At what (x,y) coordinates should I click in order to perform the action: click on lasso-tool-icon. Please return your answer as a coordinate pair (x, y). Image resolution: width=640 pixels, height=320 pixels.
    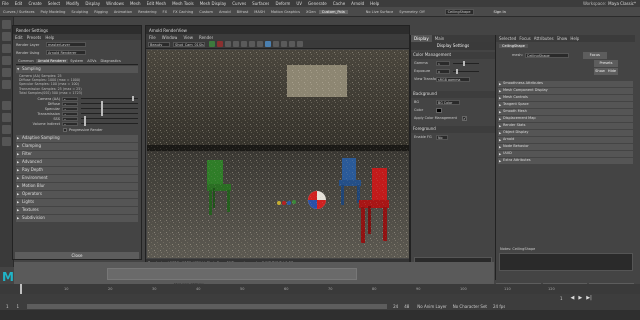
    Looking at the image, I should click on (6, 36).